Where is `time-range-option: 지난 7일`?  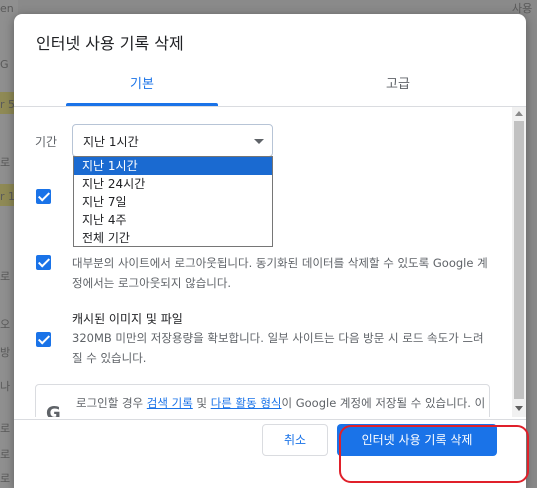 time-range-option: 지난 7일 is located at coordinates (173, 202).